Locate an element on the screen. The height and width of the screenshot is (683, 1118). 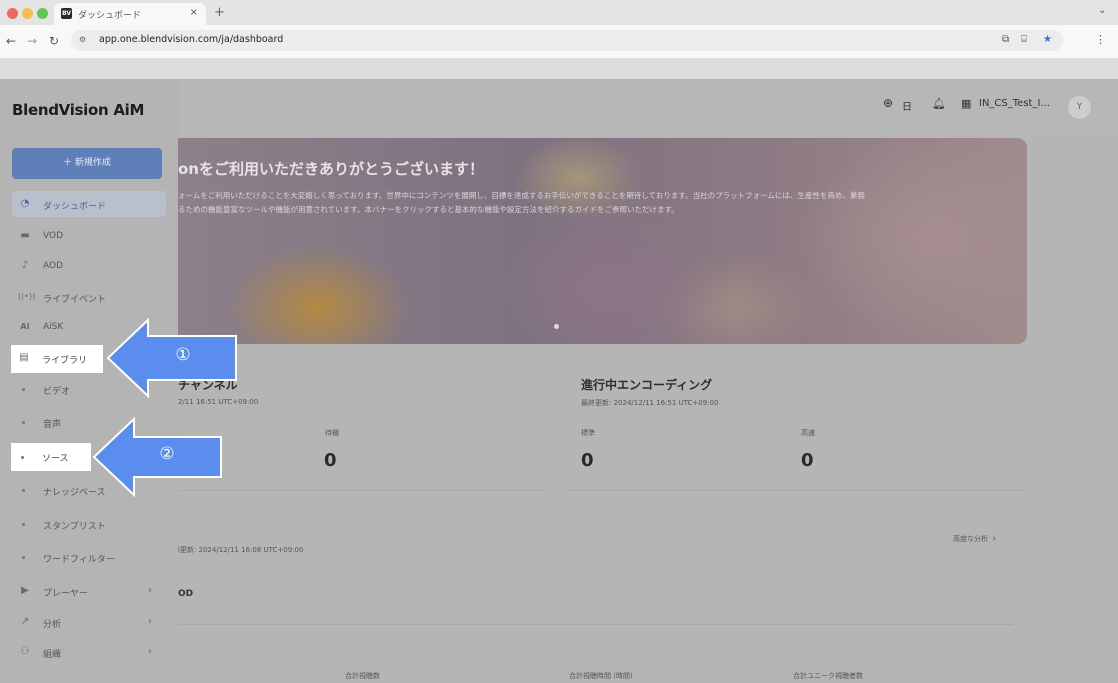
live-icon: ((•)) is located at coordinates (27, 296).